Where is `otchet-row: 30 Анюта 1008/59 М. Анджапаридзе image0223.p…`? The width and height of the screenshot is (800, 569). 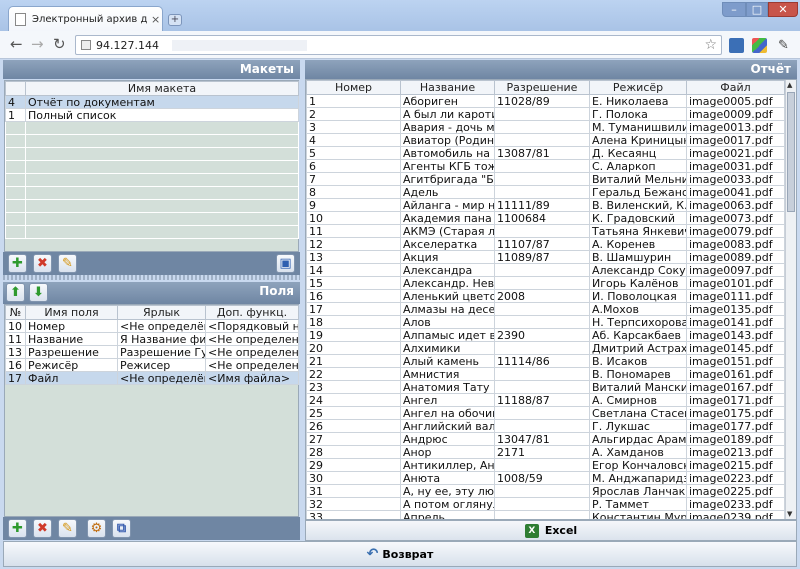
otchet-row: 30 Анюта 1008/59 М. Анджапаридзе image0223.p… is located at coordinates (545, 478).